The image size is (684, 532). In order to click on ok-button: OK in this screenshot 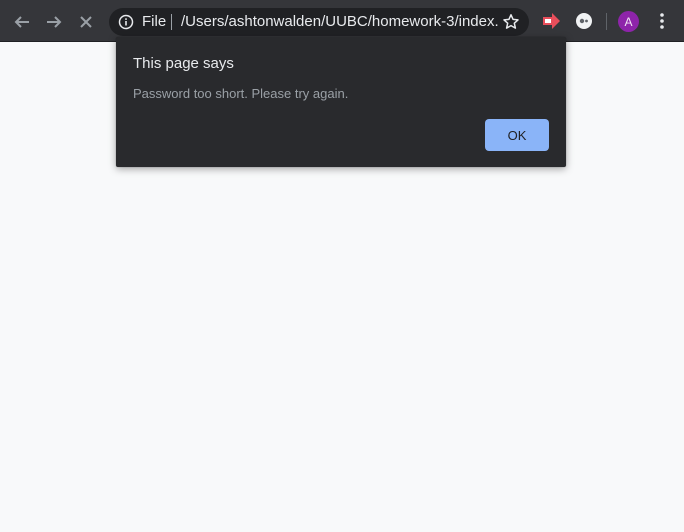, I will do `click(517, 135)`.